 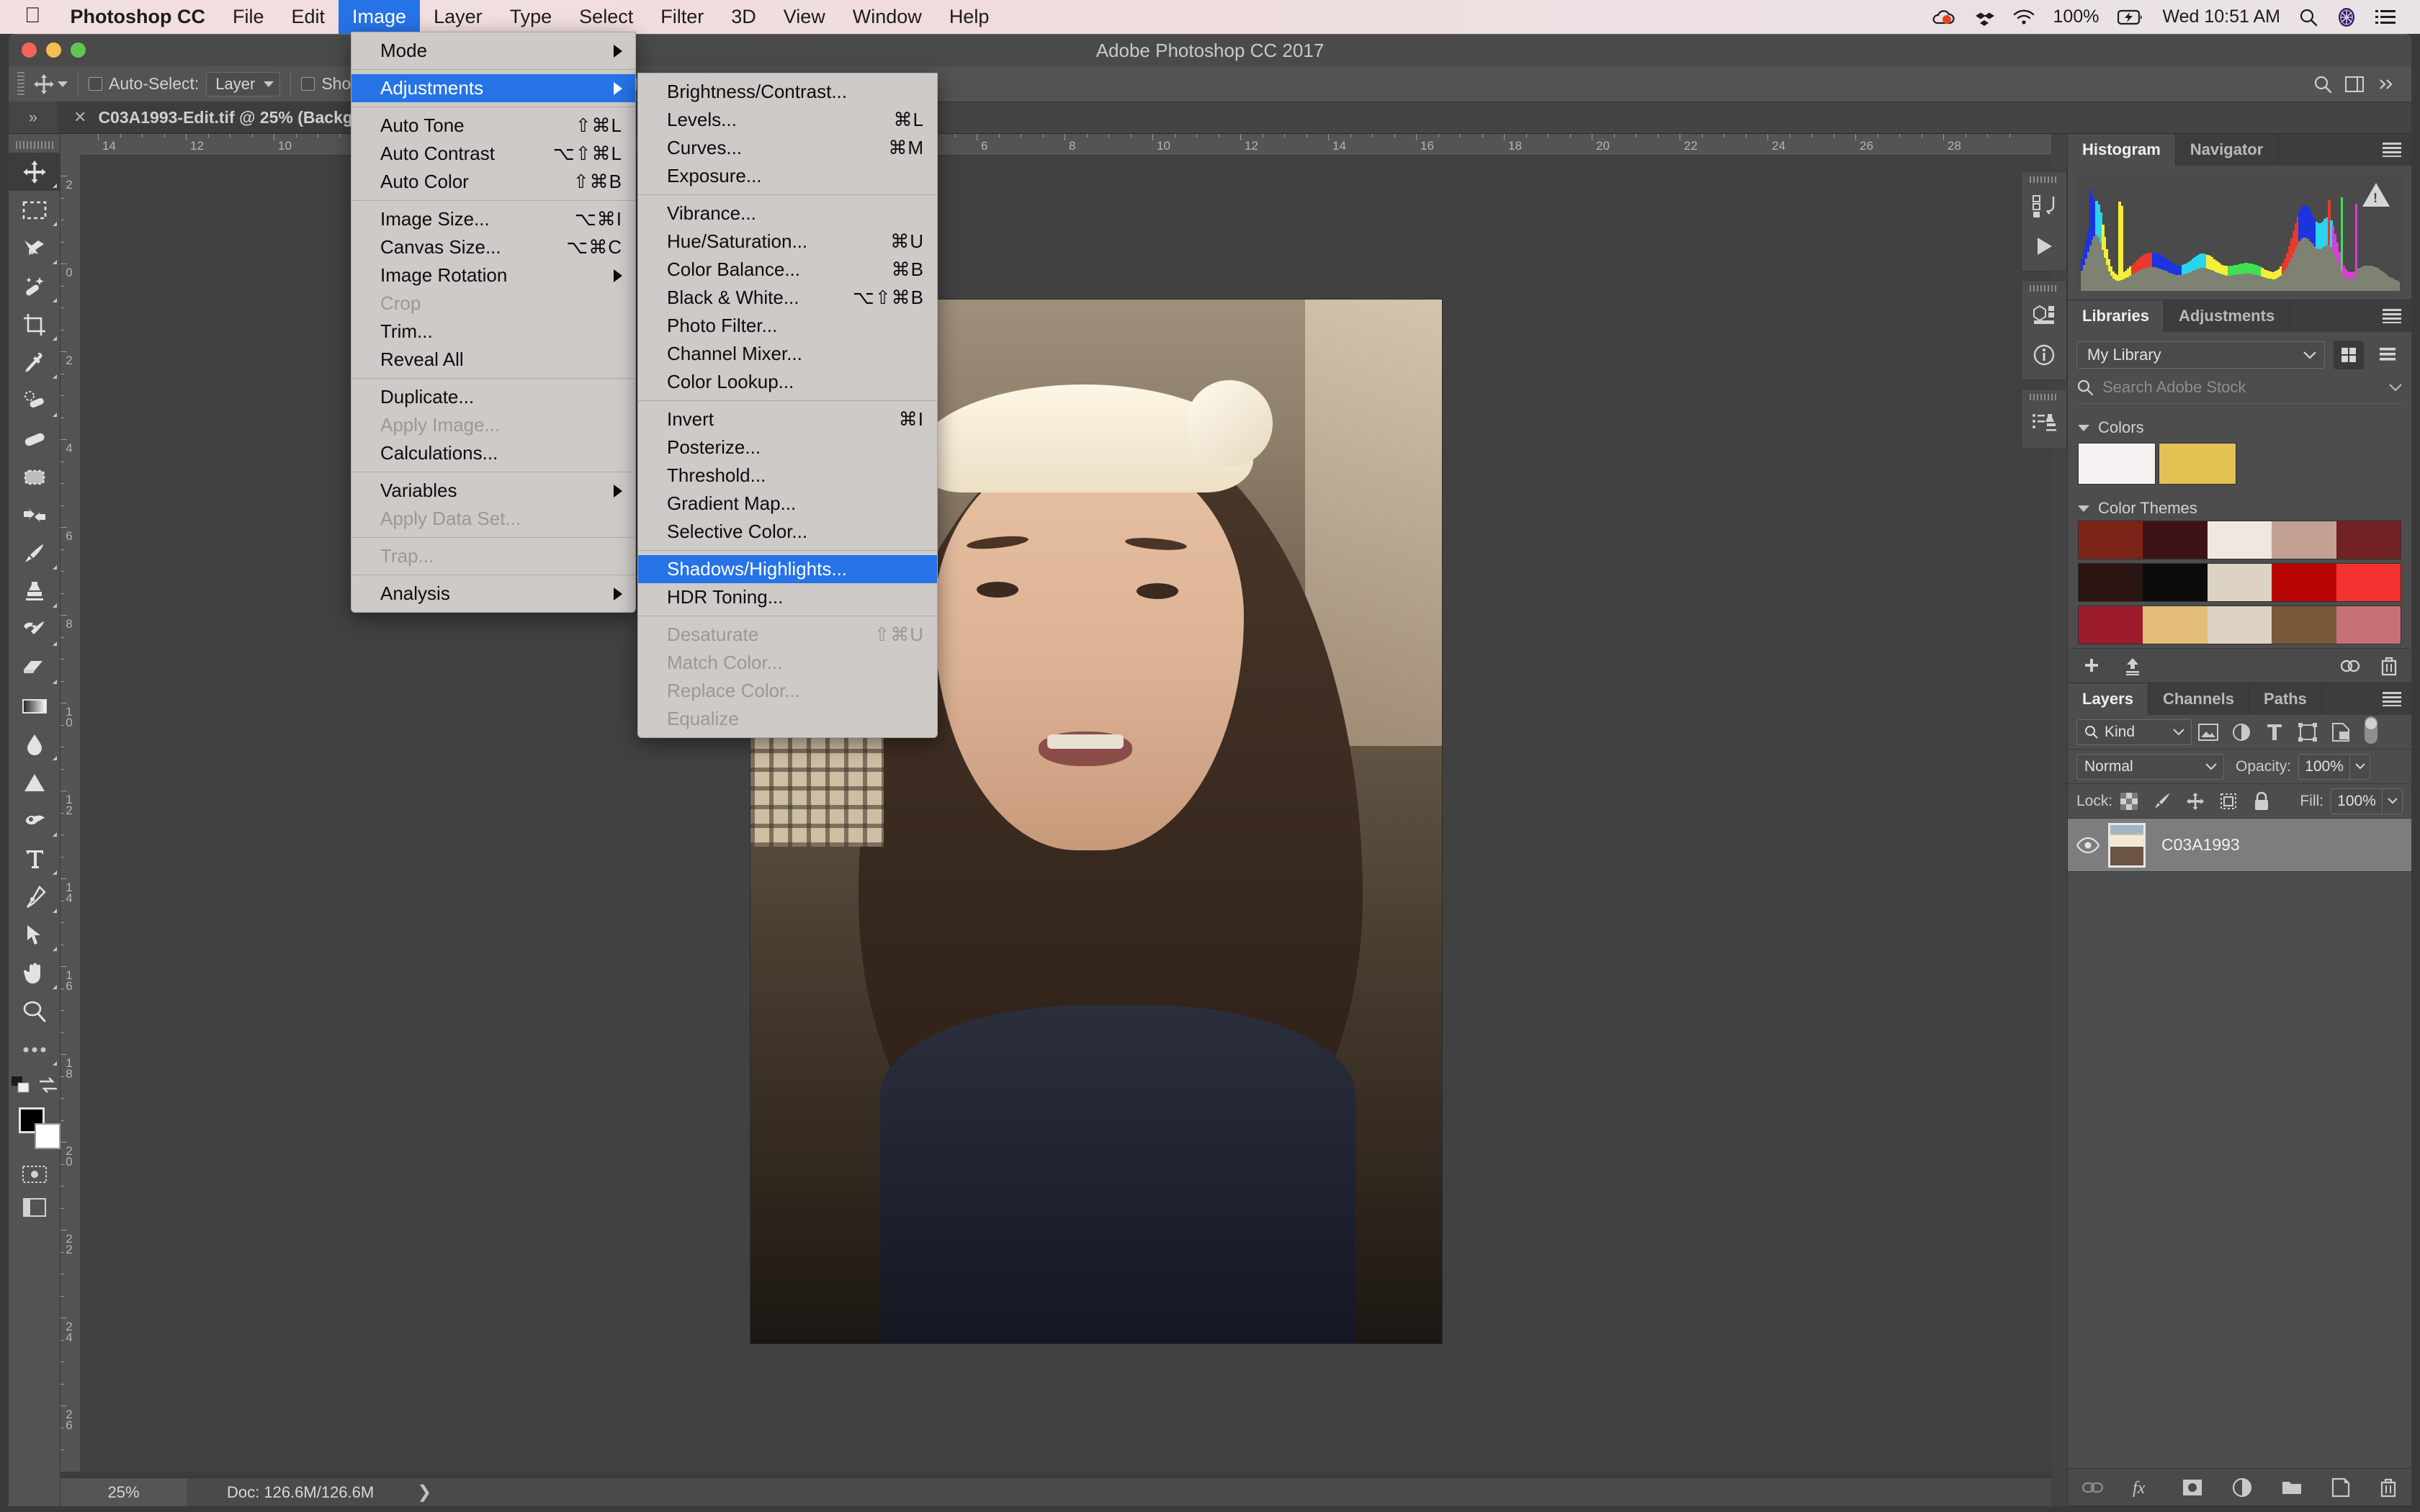 I want to click on list-view-icon, so click(x=2387, y=355).